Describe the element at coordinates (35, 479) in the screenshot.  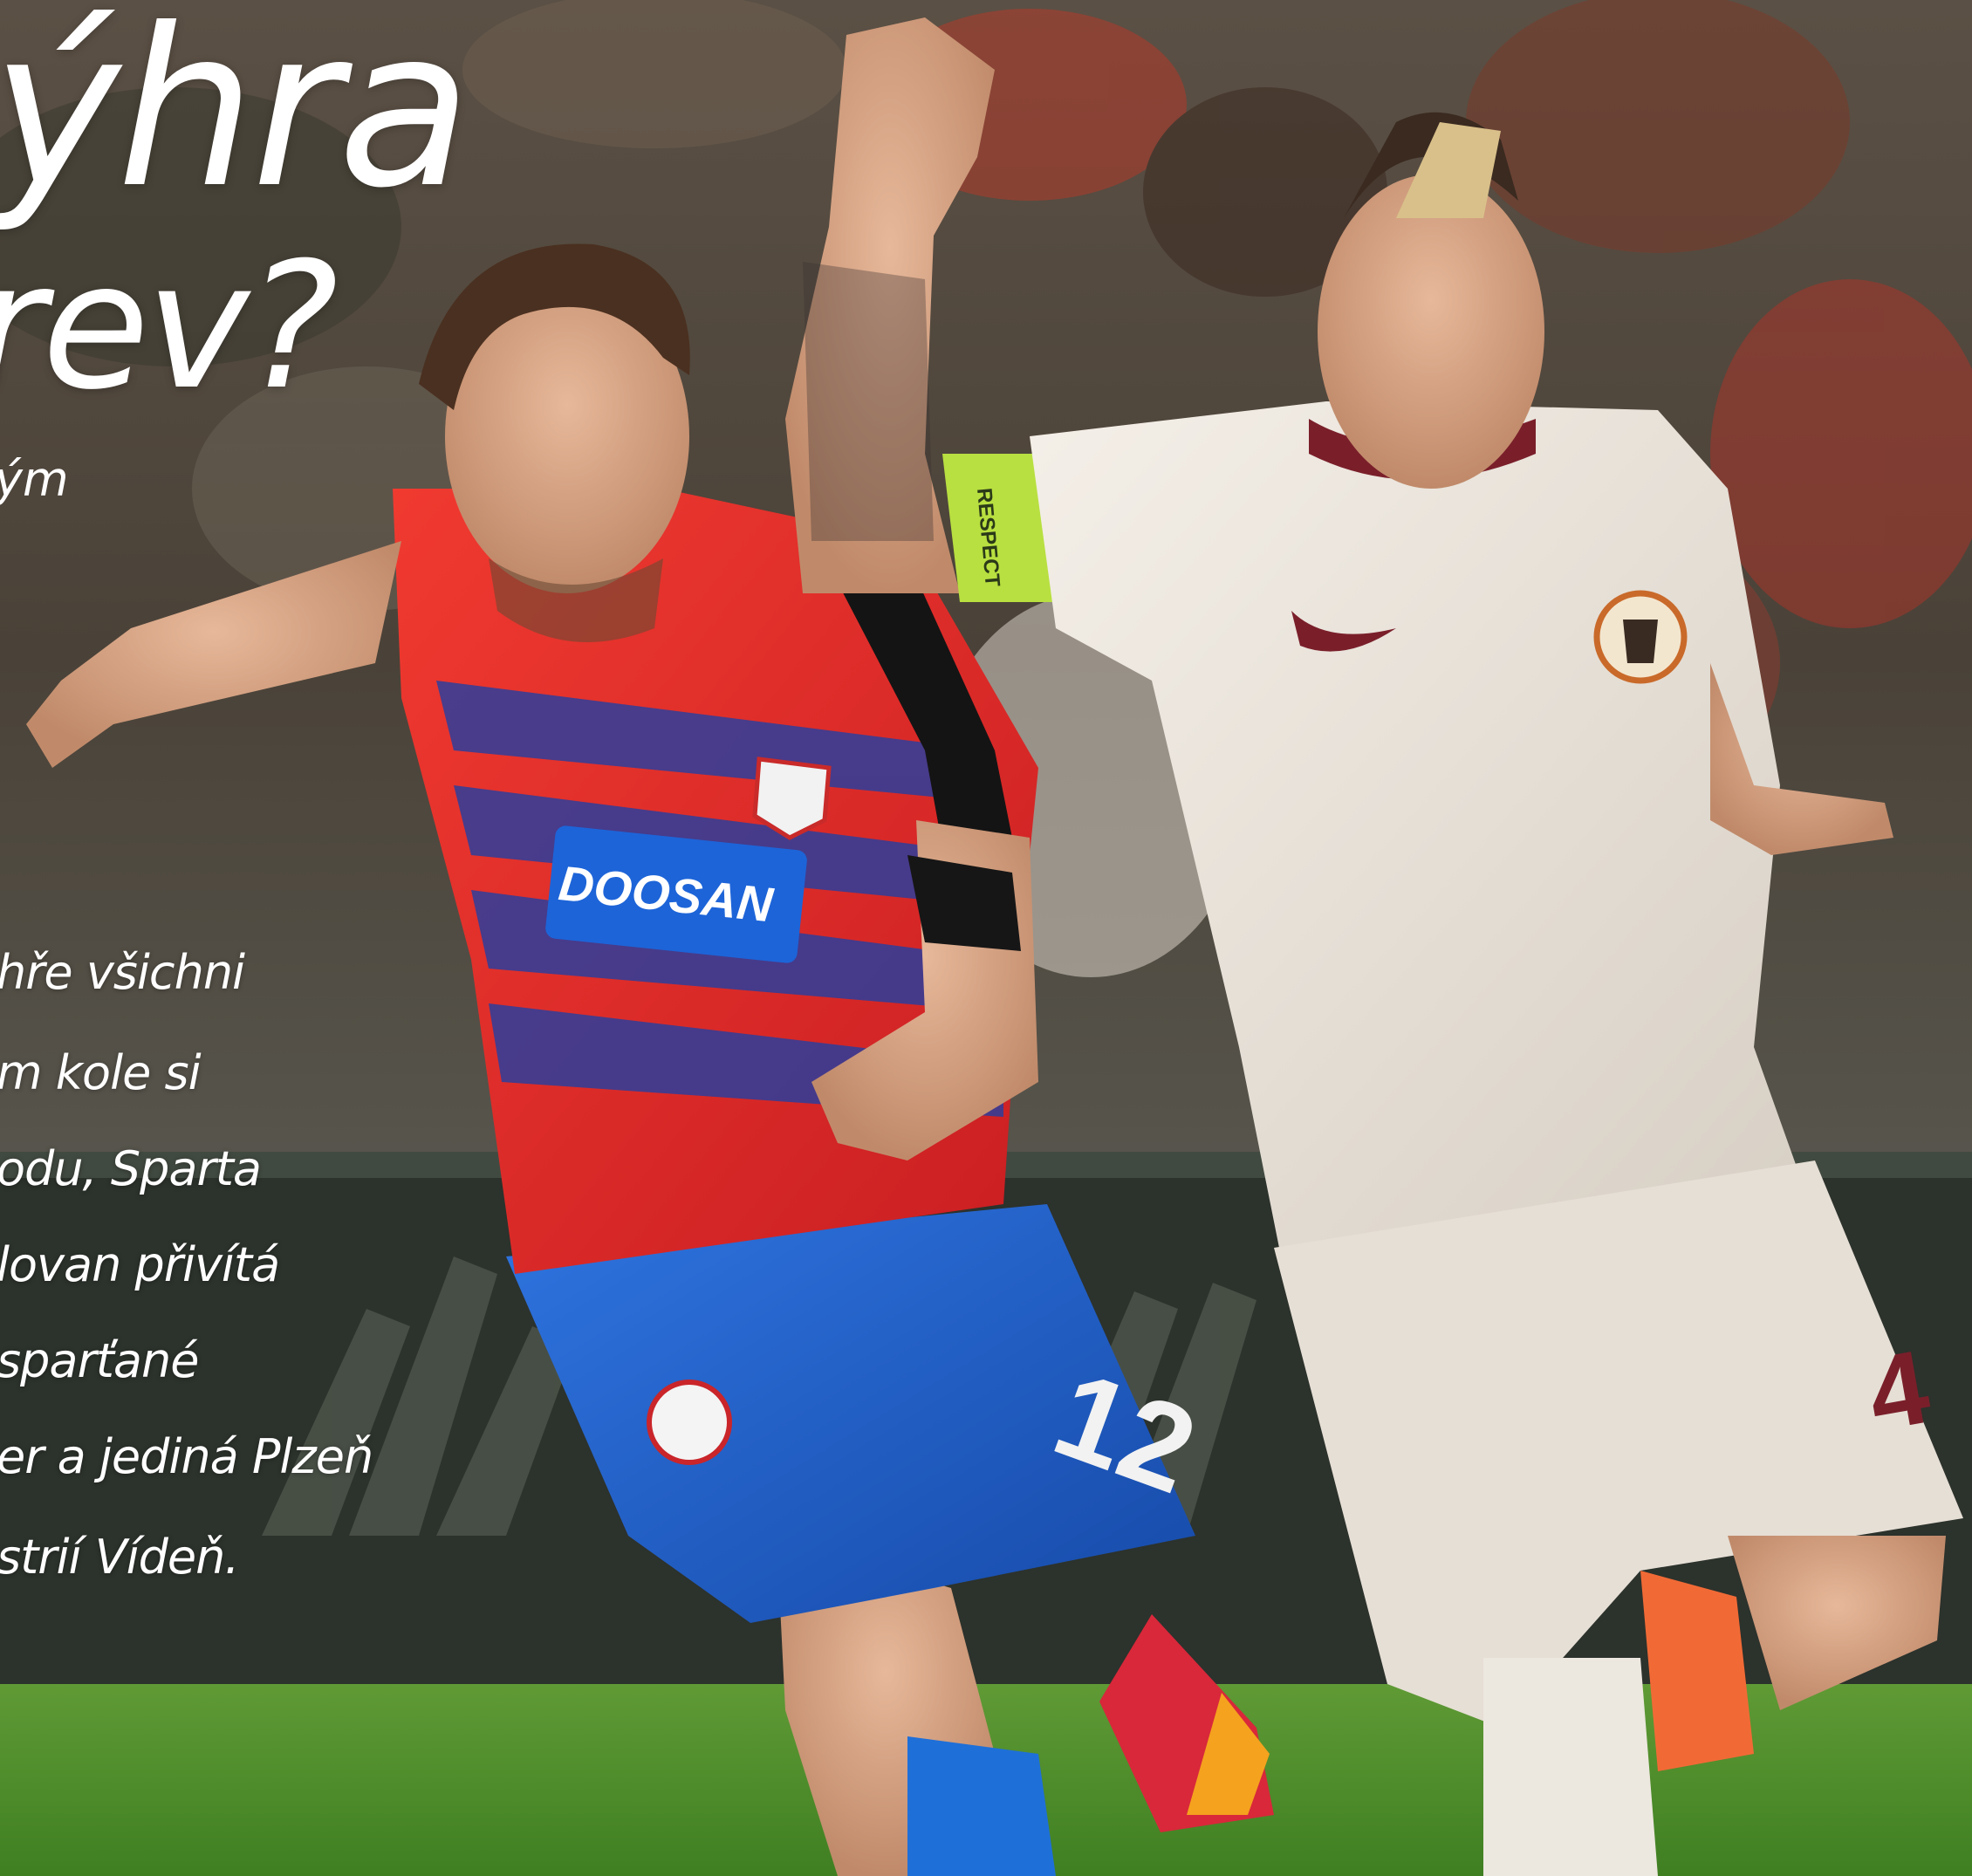
I see `subheadline: ým` at that location.